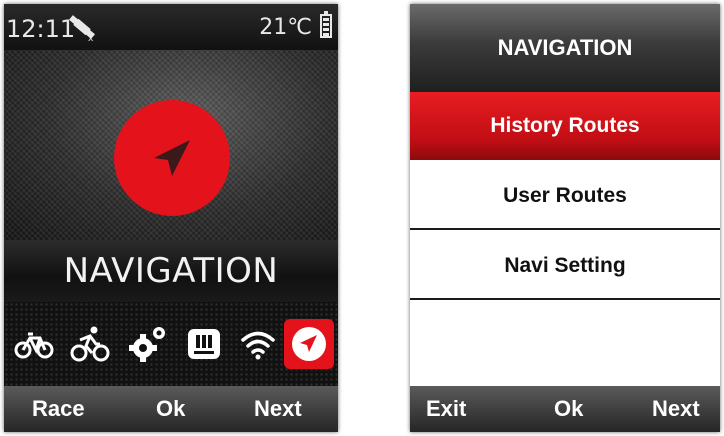  Describe the element at coordinates (565, 266) in the screenshot. I see `menu-item-navi-setting: Navi Setting` at that location.